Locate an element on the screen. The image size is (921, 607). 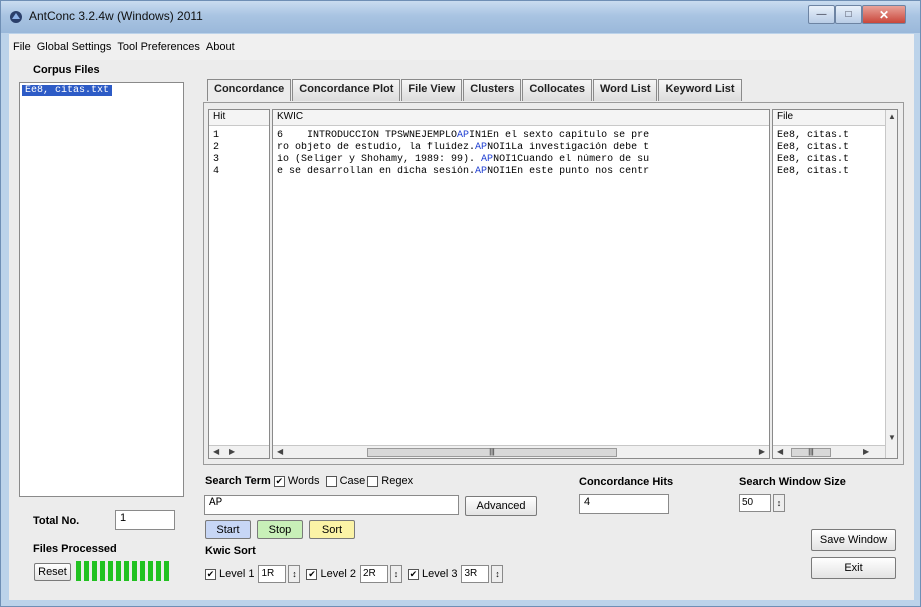
hit-cell: 3 is located at coordinates (239, 160).